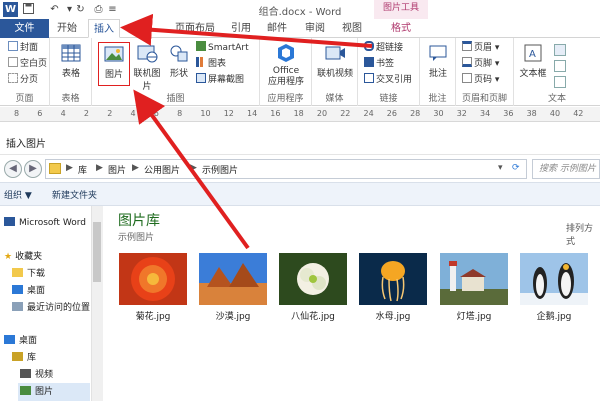 Image resolution: width=600 pixels, height=401 pixels. What do you see at coordinates (246, 30) in the screenshot?
I see `arrow-to-insert-tab` at bounding box center [246, 30].